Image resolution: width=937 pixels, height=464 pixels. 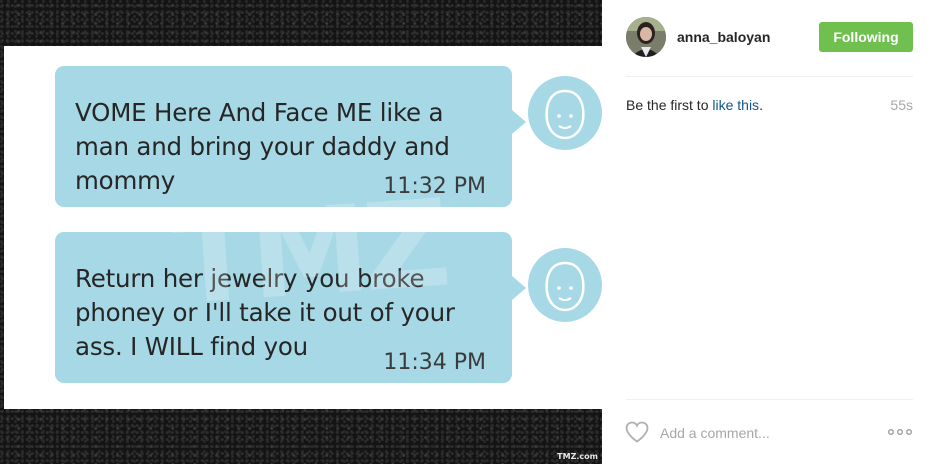 What do you see at coordinates (577, 456) in the screenshot?
I see `image-credit: TMZ.com` at bounding box center [577, 456].